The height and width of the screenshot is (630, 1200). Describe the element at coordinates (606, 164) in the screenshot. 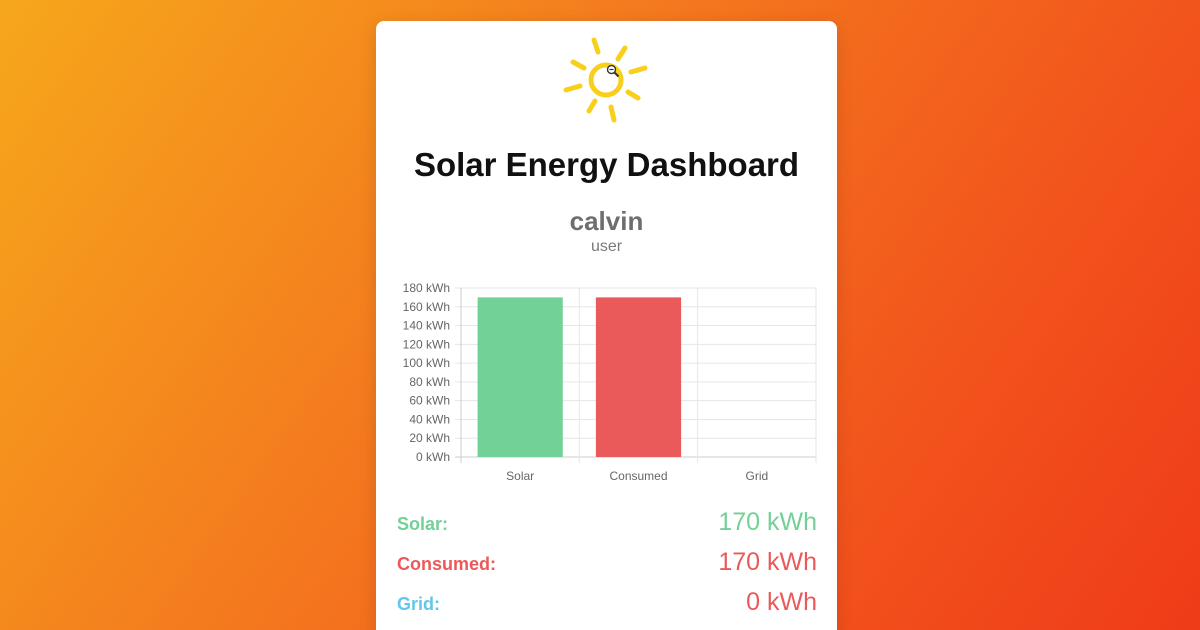

I see `page-title: Solar Energy Dashboard` at that location.